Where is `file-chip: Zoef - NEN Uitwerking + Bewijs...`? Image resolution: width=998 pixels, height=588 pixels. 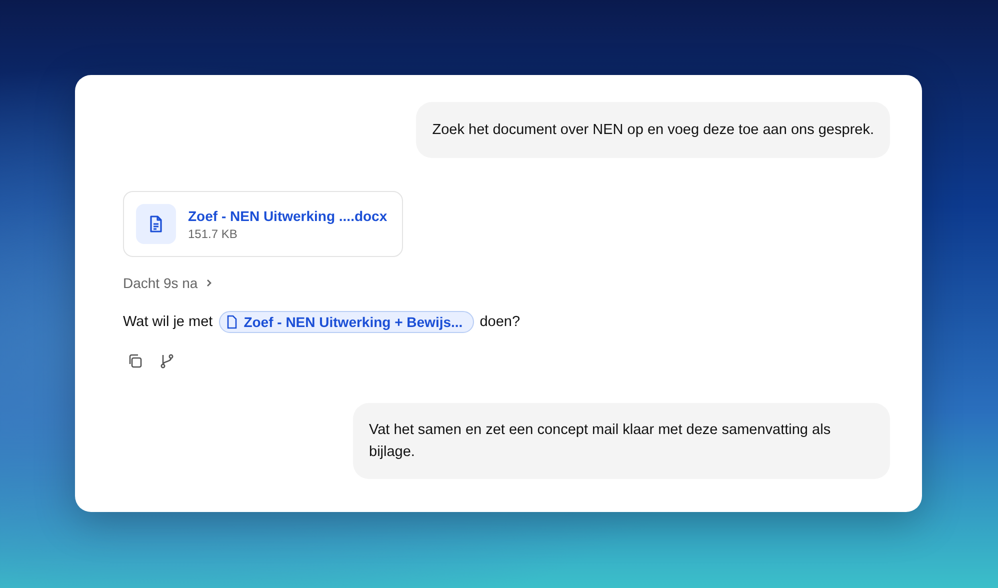
file-chip: Zoef - NEN Uitwerking + Bewijs... is located at coordinates (346, 322).